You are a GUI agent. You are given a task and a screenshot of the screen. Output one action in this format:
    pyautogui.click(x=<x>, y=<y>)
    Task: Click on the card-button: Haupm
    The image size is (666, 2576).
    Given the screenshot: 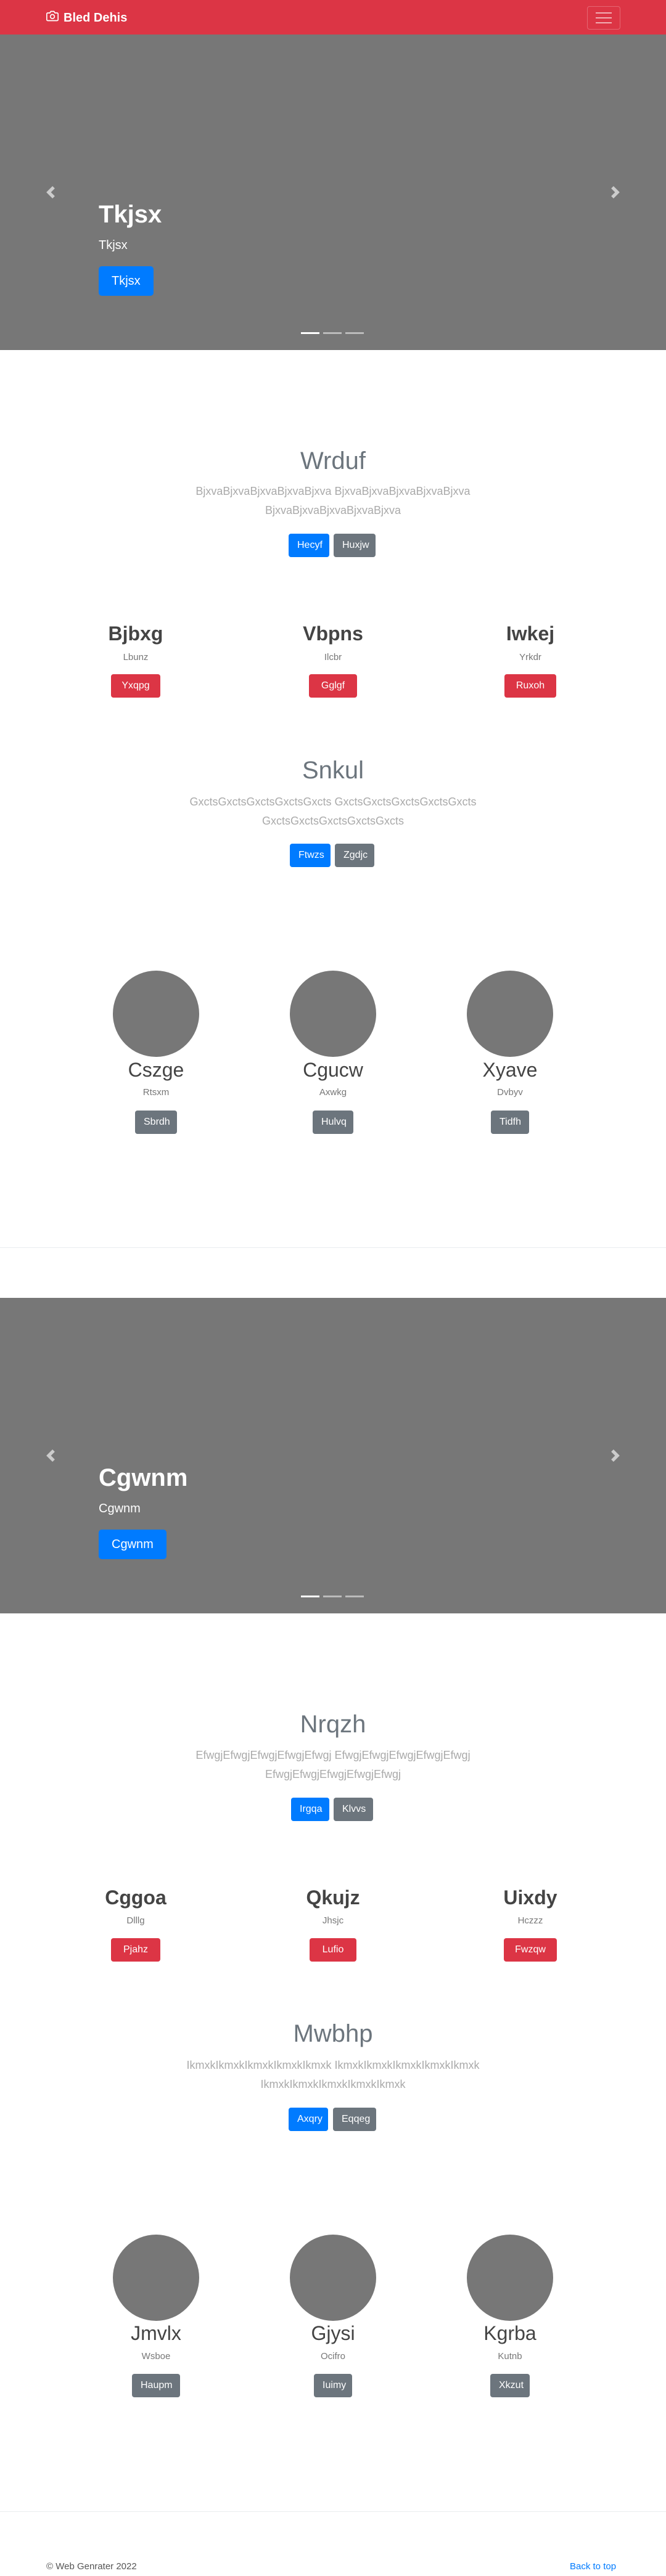 What is the action you would take?
    pyautogui.click(x=156, y=2385)
    